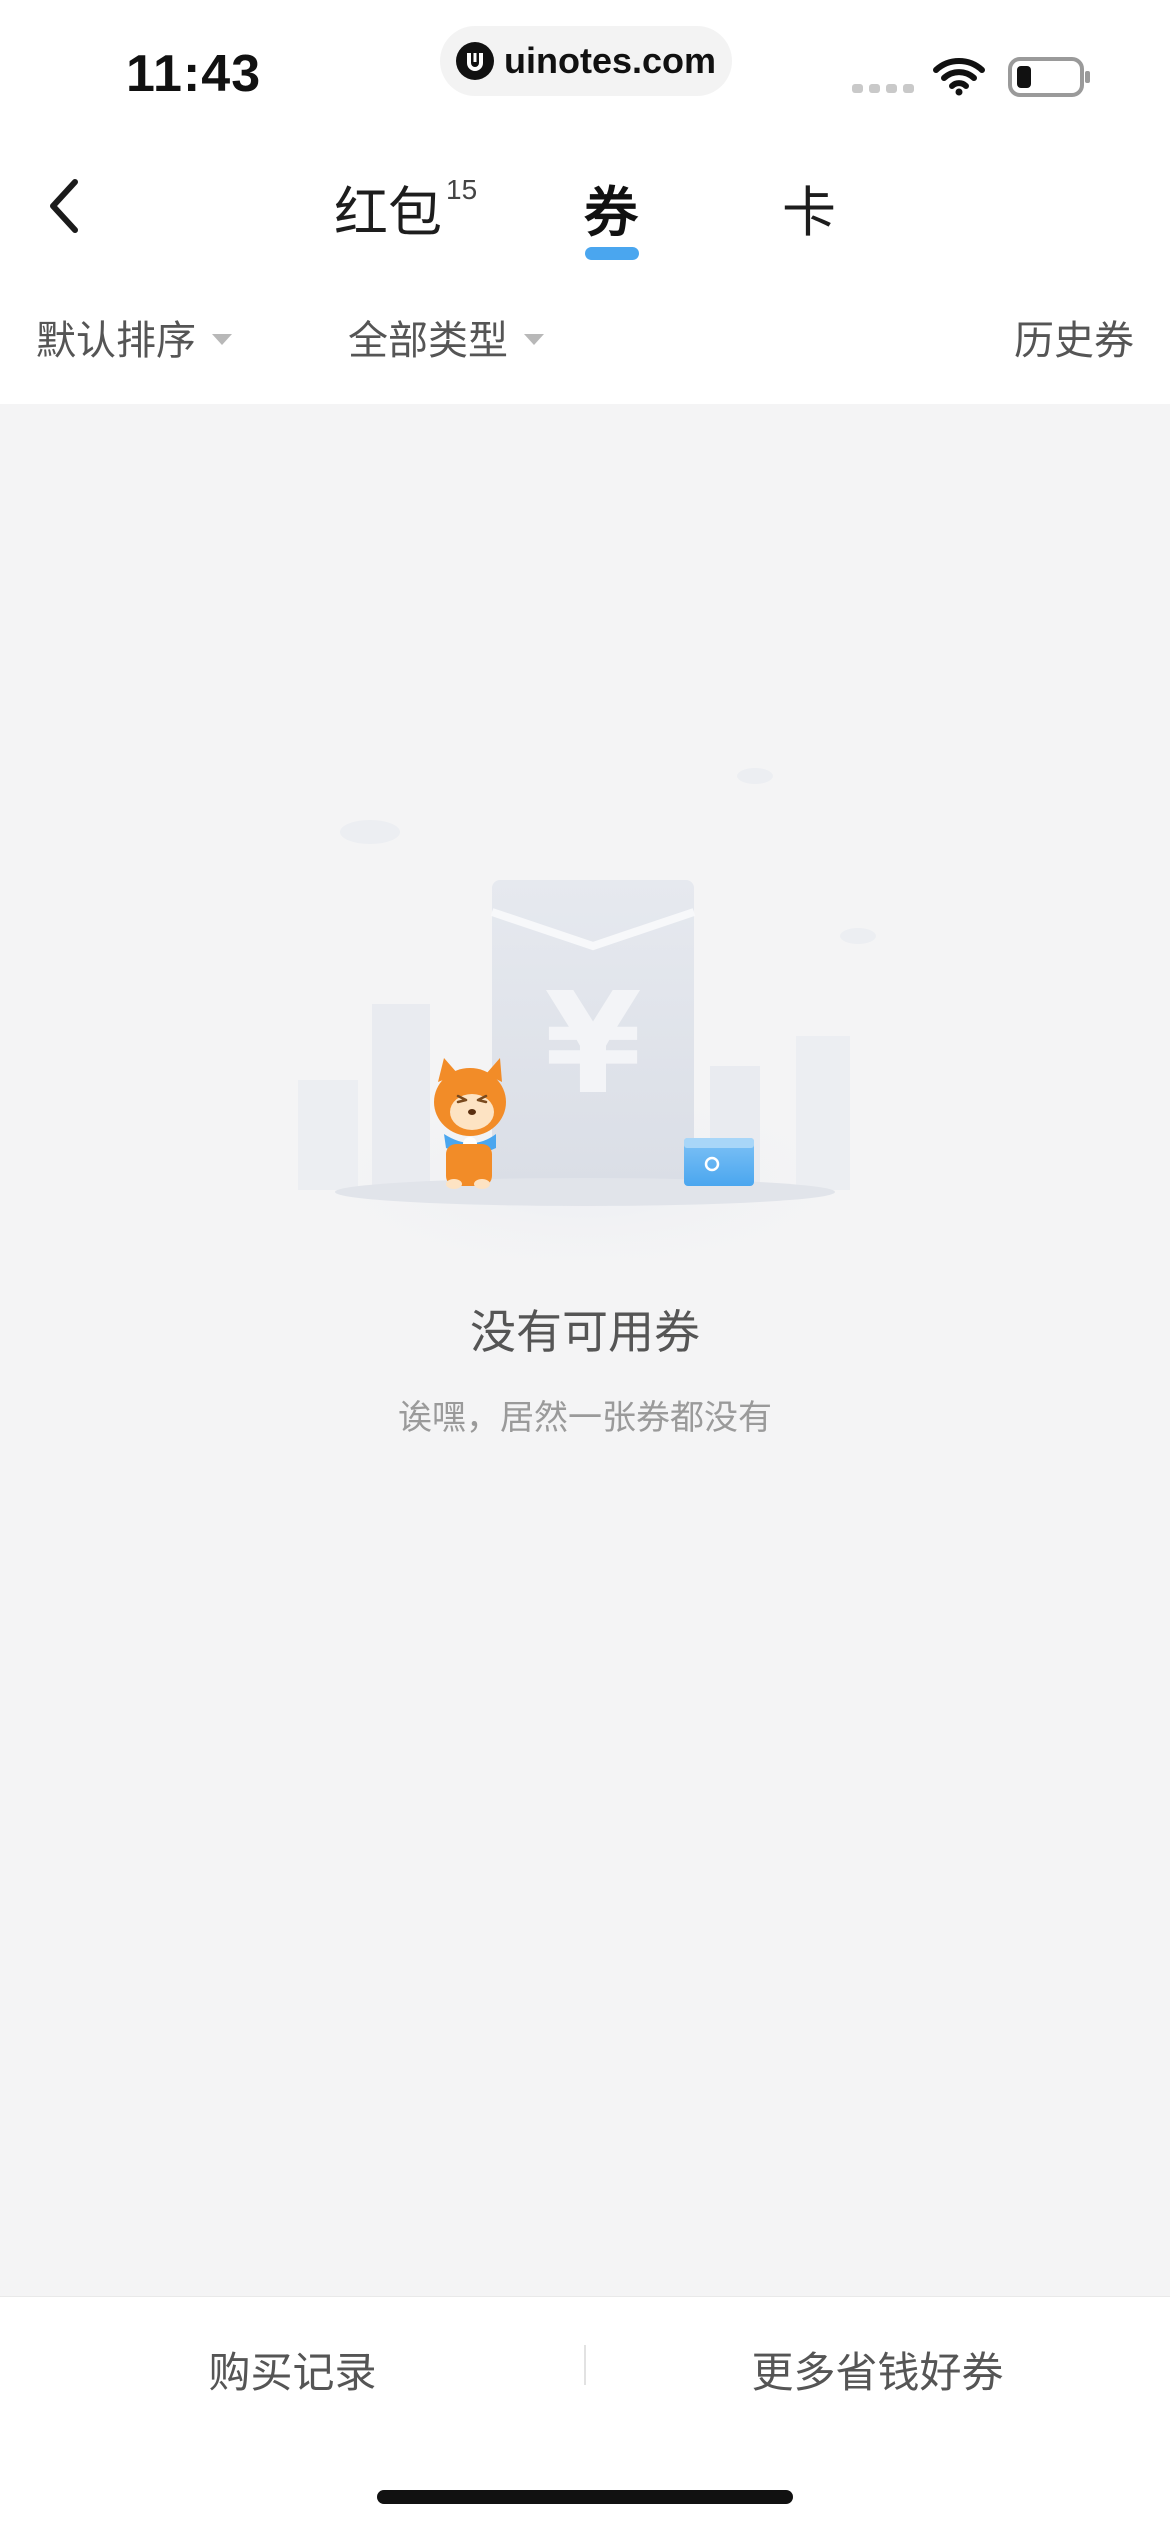  I want to click on type-dropdown: 全部类型, so click(446, 337).